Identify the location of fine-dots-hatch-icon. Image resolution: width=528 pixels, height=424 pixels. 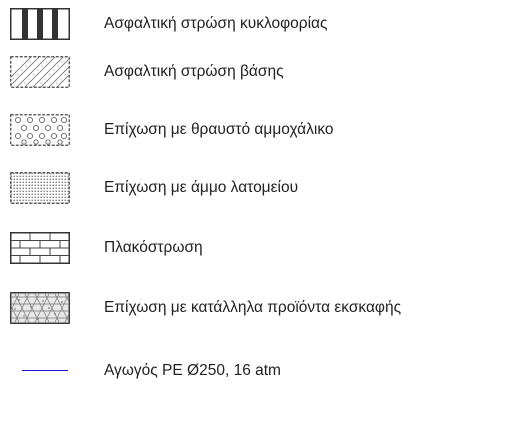
(40, 188).